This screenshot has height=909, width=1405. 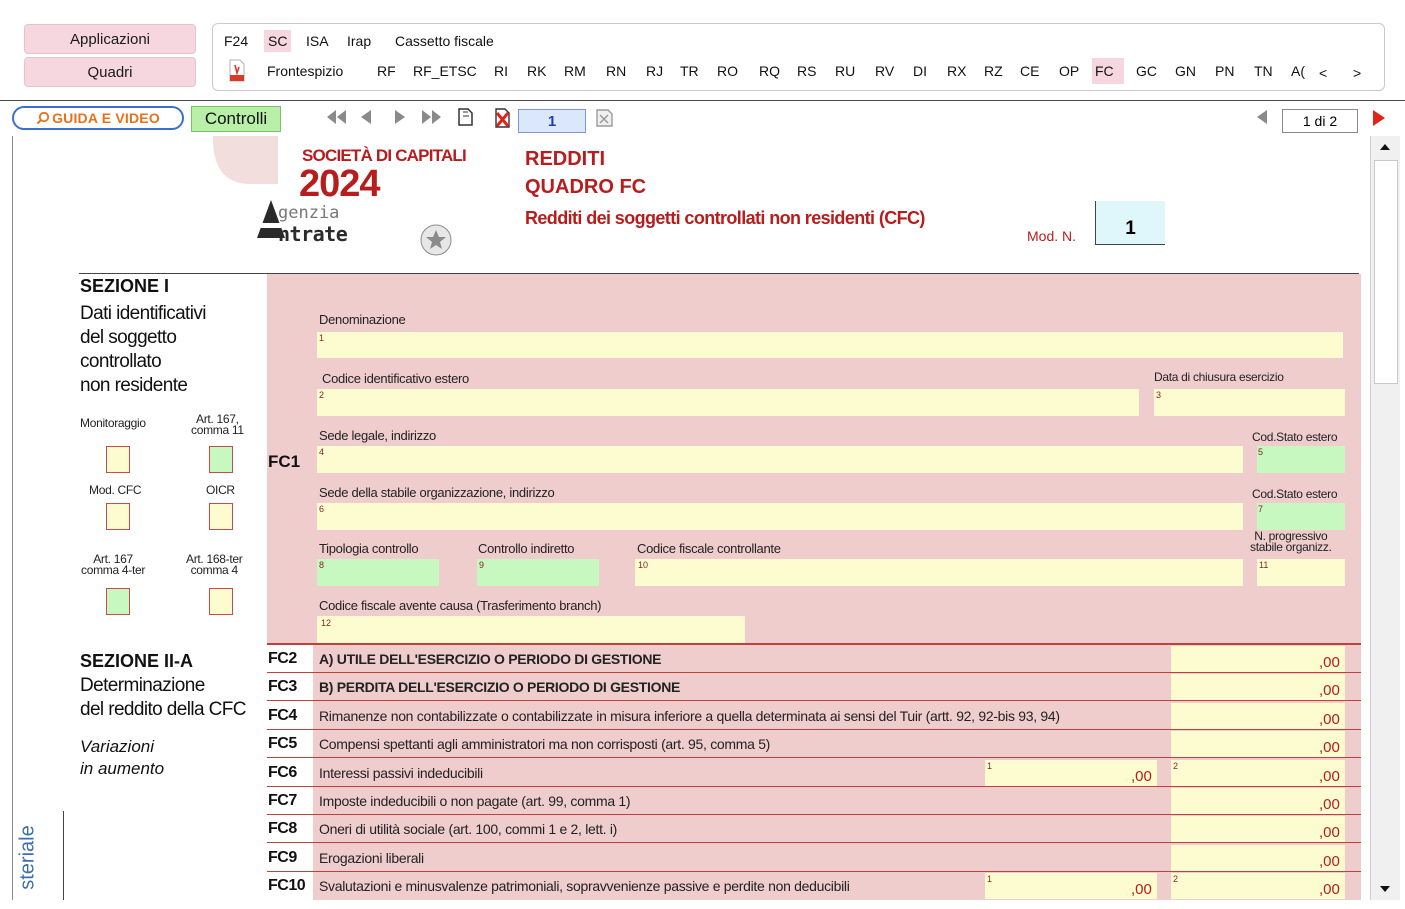 What do you see at coordinates (467, 120) in the screenshot?
I see `new-page-icon` at bounding box center [467, 120].